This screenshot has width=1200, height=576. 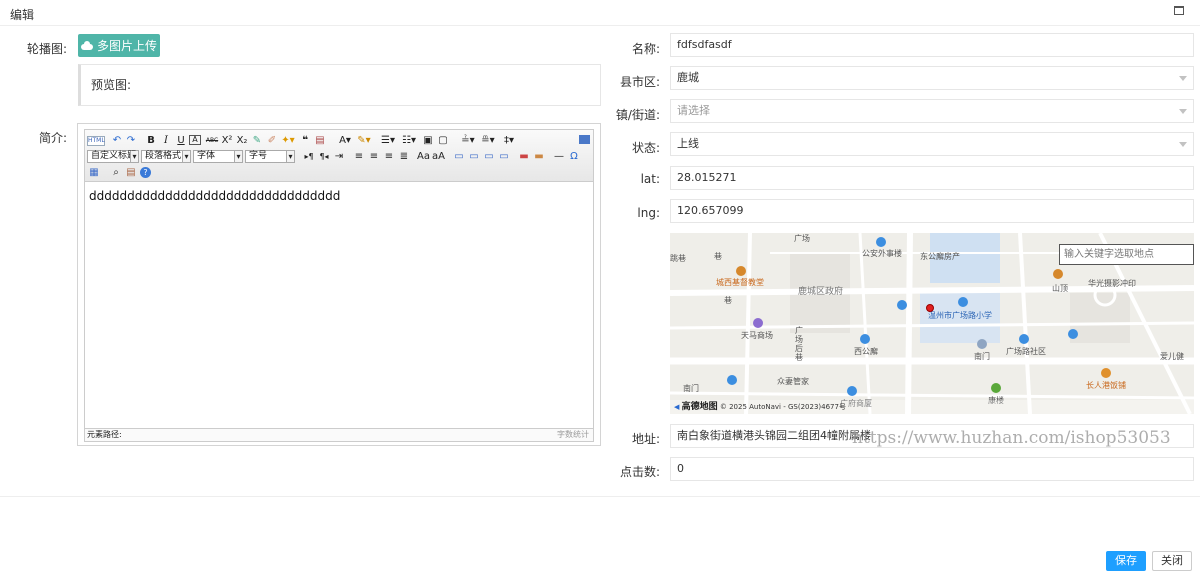 I want to click on save-button: 保存, so click(x=1126, y=561).